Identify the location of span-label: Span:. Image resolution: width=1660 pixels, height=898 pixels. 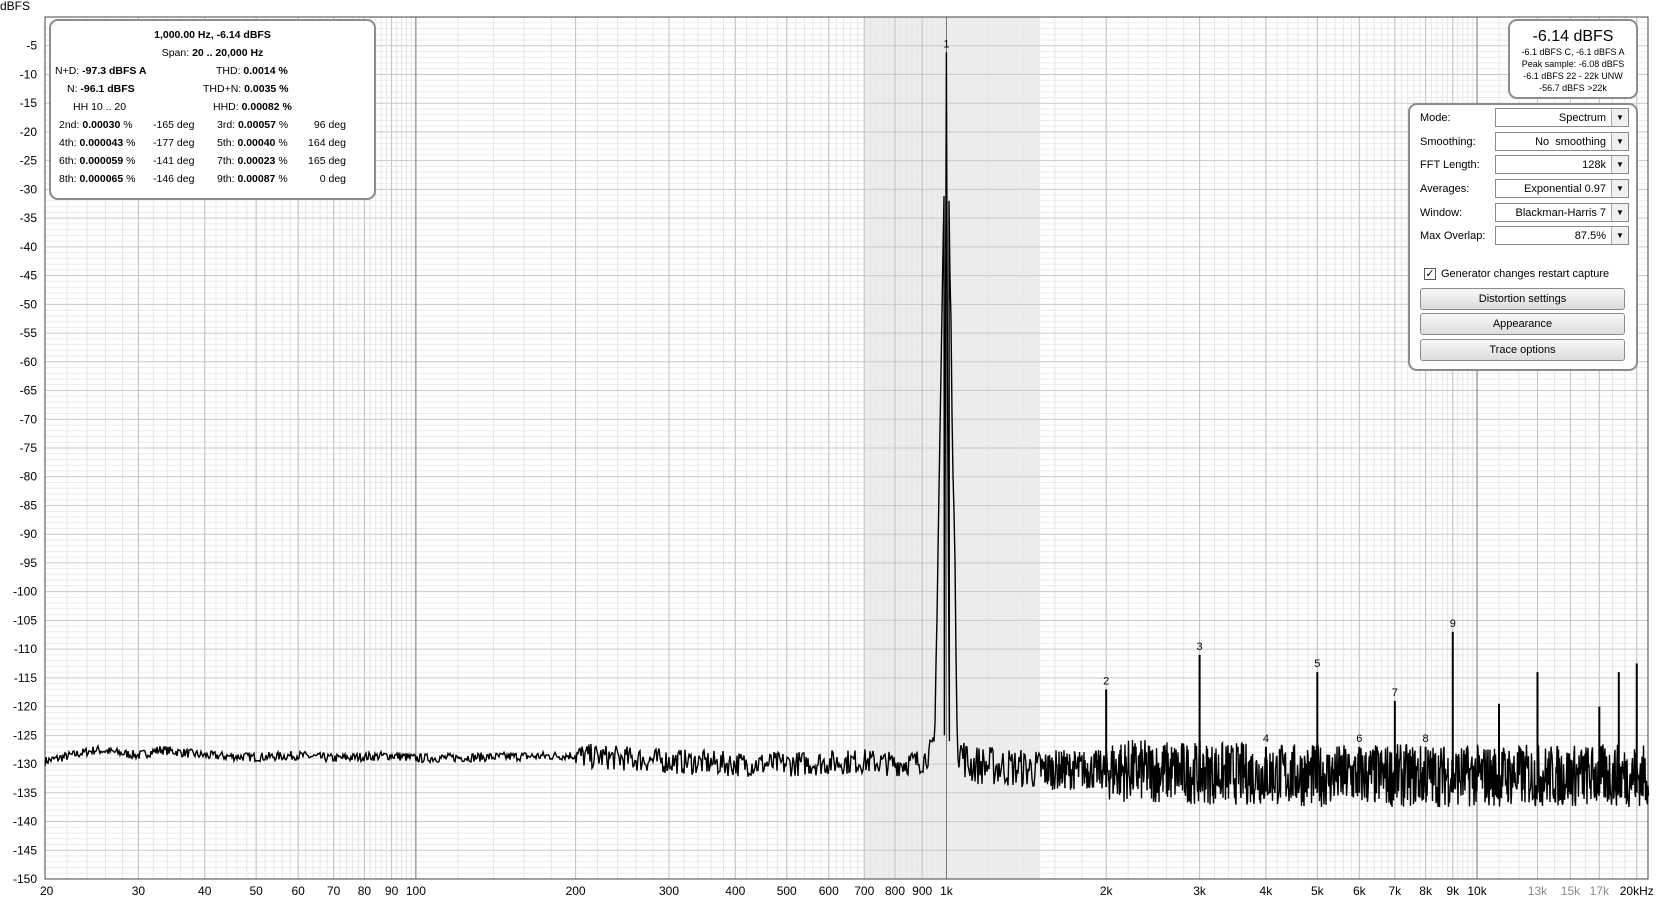
(175, 53).